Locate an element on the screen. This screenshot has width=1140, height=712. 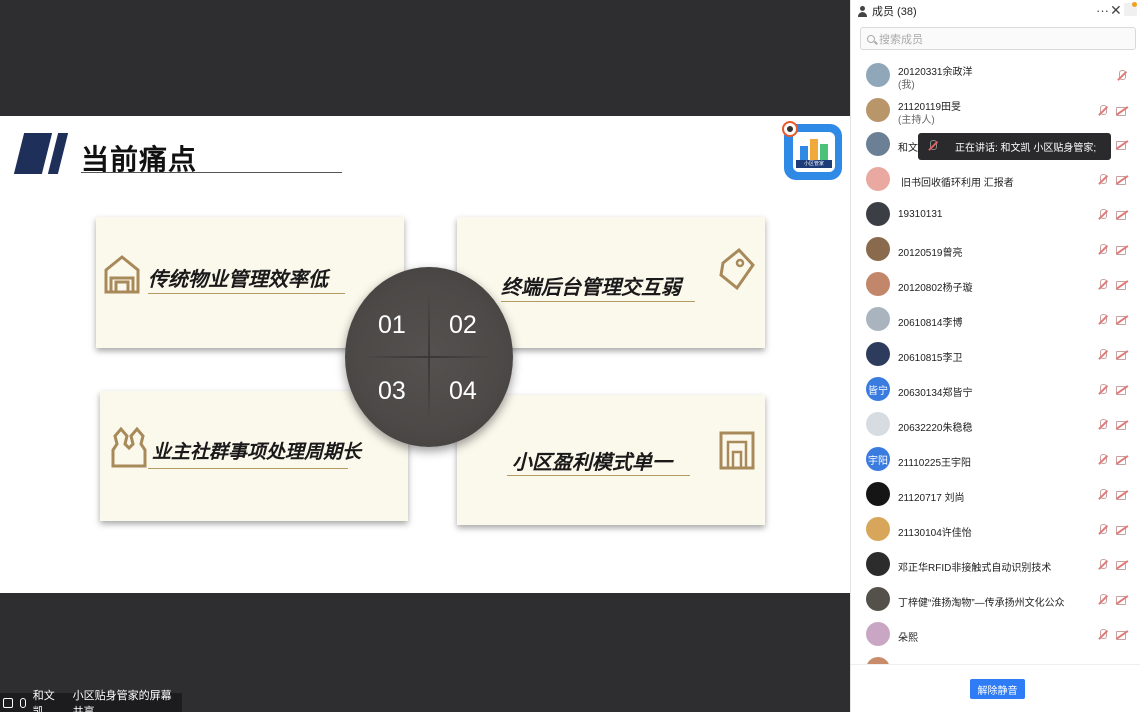
member-row: 20632220朱稳稳 is located at coordinates (995, 425).